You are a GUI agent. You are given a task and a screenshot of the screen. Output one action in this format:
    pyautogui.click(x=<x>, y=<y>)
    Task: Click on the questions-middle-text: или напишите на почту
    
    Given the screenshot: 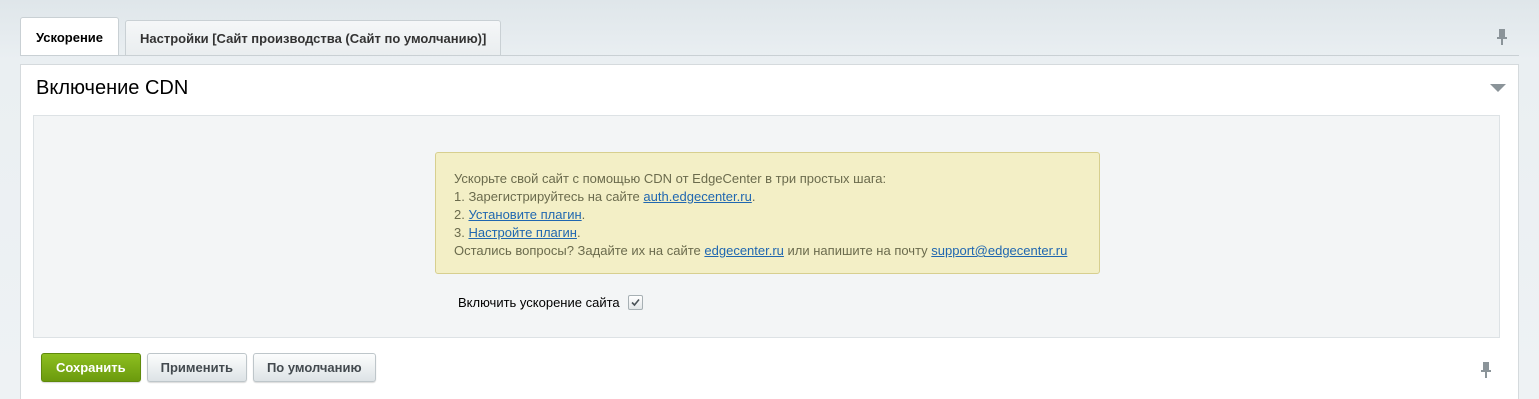 What is the action you would take?
    pyautogui.click(x=857, y=250)
    